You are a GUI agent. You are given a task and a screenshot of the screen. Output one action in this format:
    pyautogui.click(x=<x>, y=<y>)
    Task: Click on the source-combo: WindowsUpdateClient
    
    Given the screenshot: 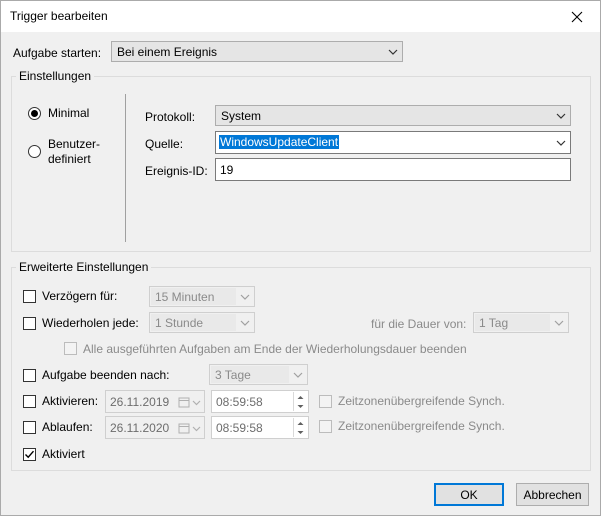 What is the action you would take?
    pyautogui.click(x=393, y=142)
    